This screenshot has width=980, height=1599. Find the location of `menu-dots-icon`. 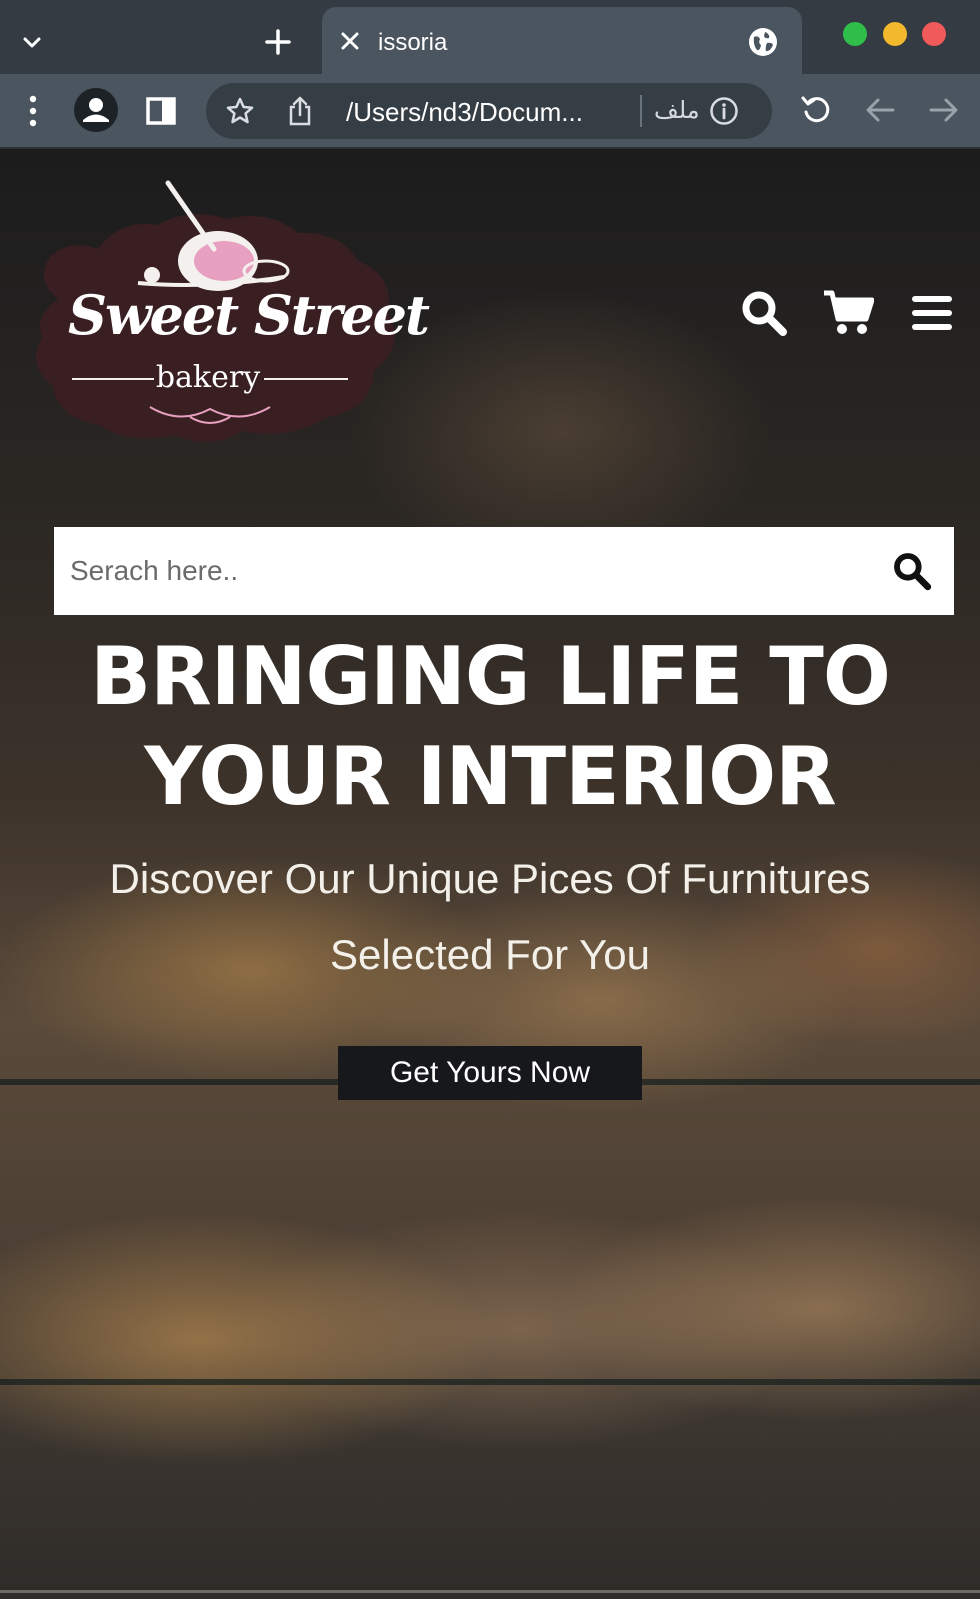

menu-dots-icon is located at coordinates (33, 111).